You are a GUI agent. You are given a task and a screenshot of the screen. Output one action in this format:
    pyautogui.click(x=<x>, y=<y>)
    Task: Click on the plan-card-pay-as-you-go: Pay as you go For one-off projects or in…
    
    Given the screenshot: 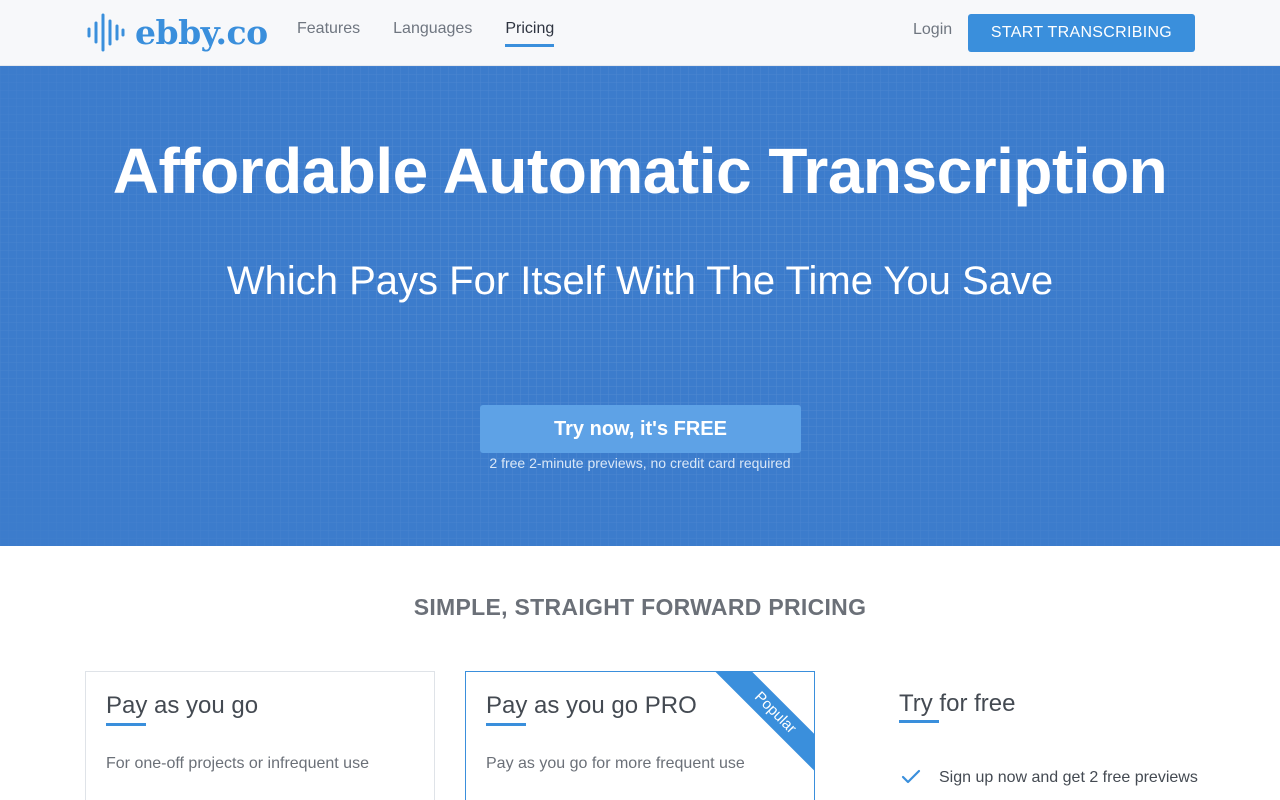 What is the action you would take?
    pyautogui.click(x=260, y=735)
    